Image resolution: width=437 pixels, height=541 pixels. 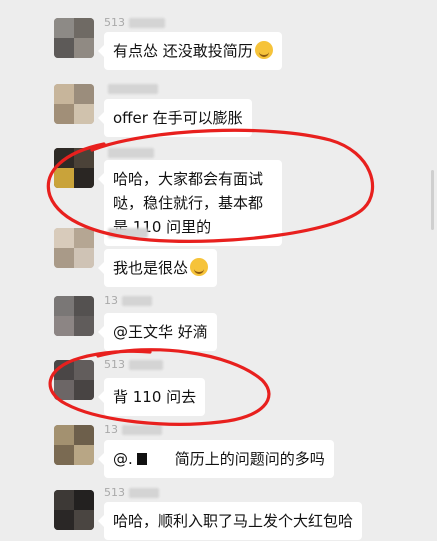 I want to click on message-bubble: 我也是很怂, so click(x=157, y=268).